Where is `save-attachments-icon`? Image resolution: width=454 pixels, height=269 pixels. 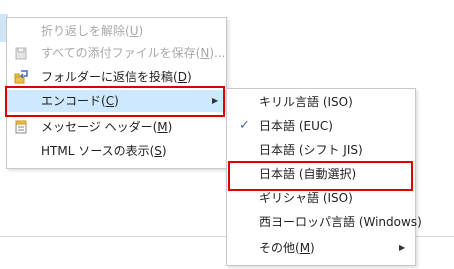 save-attachments-icon is located at coordinates (21, 53).